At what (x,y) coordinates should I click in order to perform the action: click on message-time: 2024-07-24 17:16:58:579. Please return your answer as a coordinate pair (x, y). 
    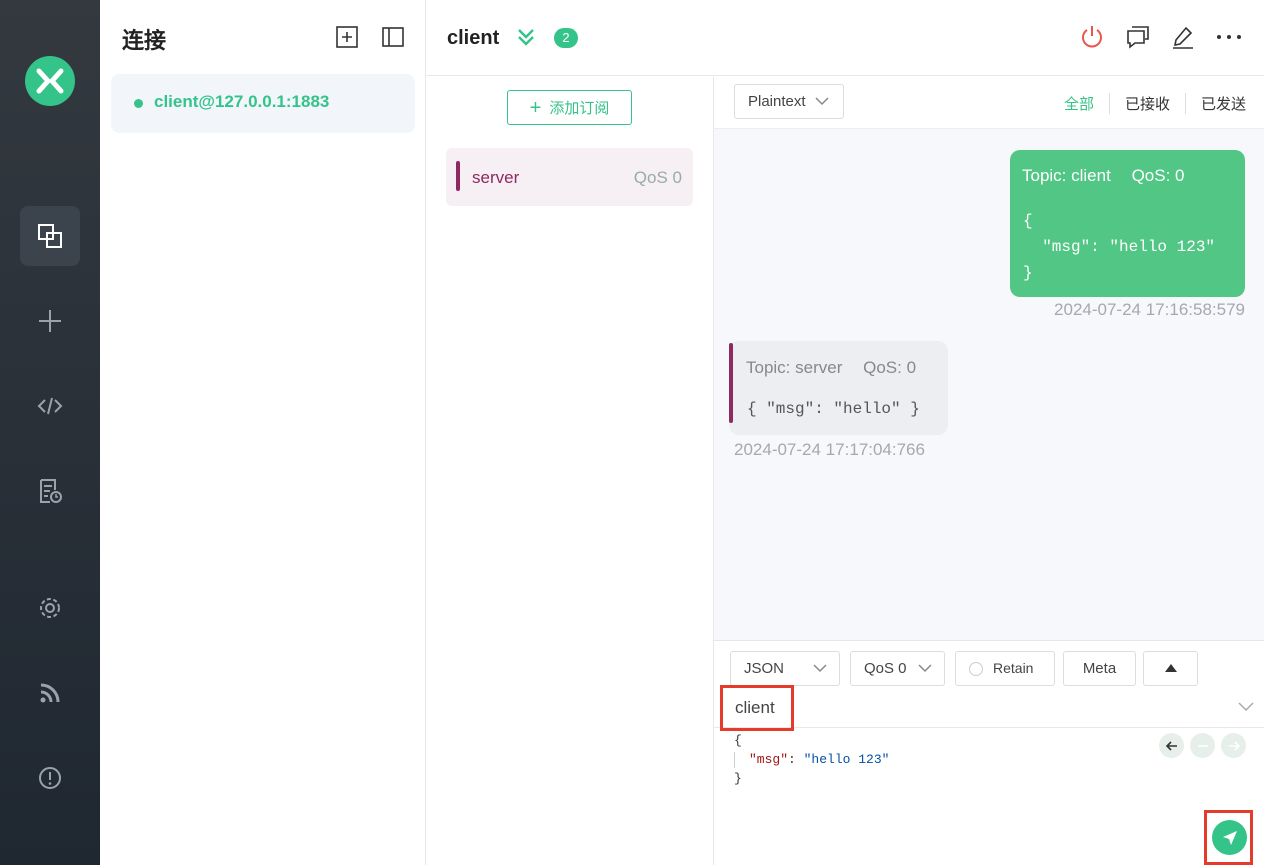
    Looking at the image, I should click on (1149, 309).